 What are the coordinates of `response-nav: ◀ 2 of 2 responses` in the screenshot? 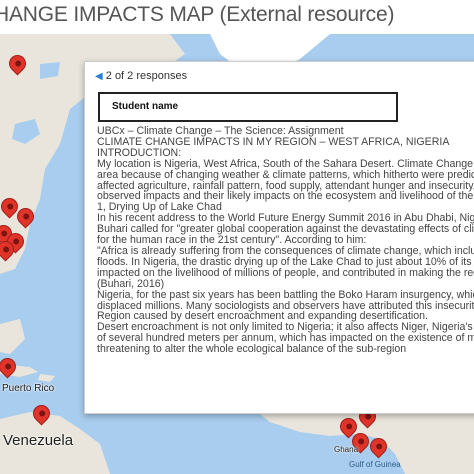 It's located at (141, 76).